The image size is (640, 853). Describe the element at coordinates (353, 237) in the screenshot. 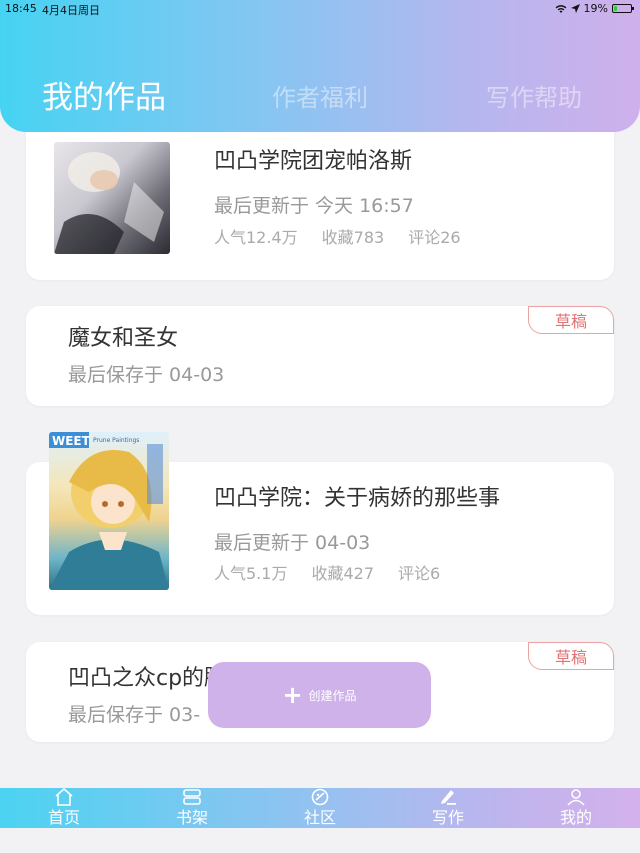

I see `favorites-count: 收藏783` at that location.